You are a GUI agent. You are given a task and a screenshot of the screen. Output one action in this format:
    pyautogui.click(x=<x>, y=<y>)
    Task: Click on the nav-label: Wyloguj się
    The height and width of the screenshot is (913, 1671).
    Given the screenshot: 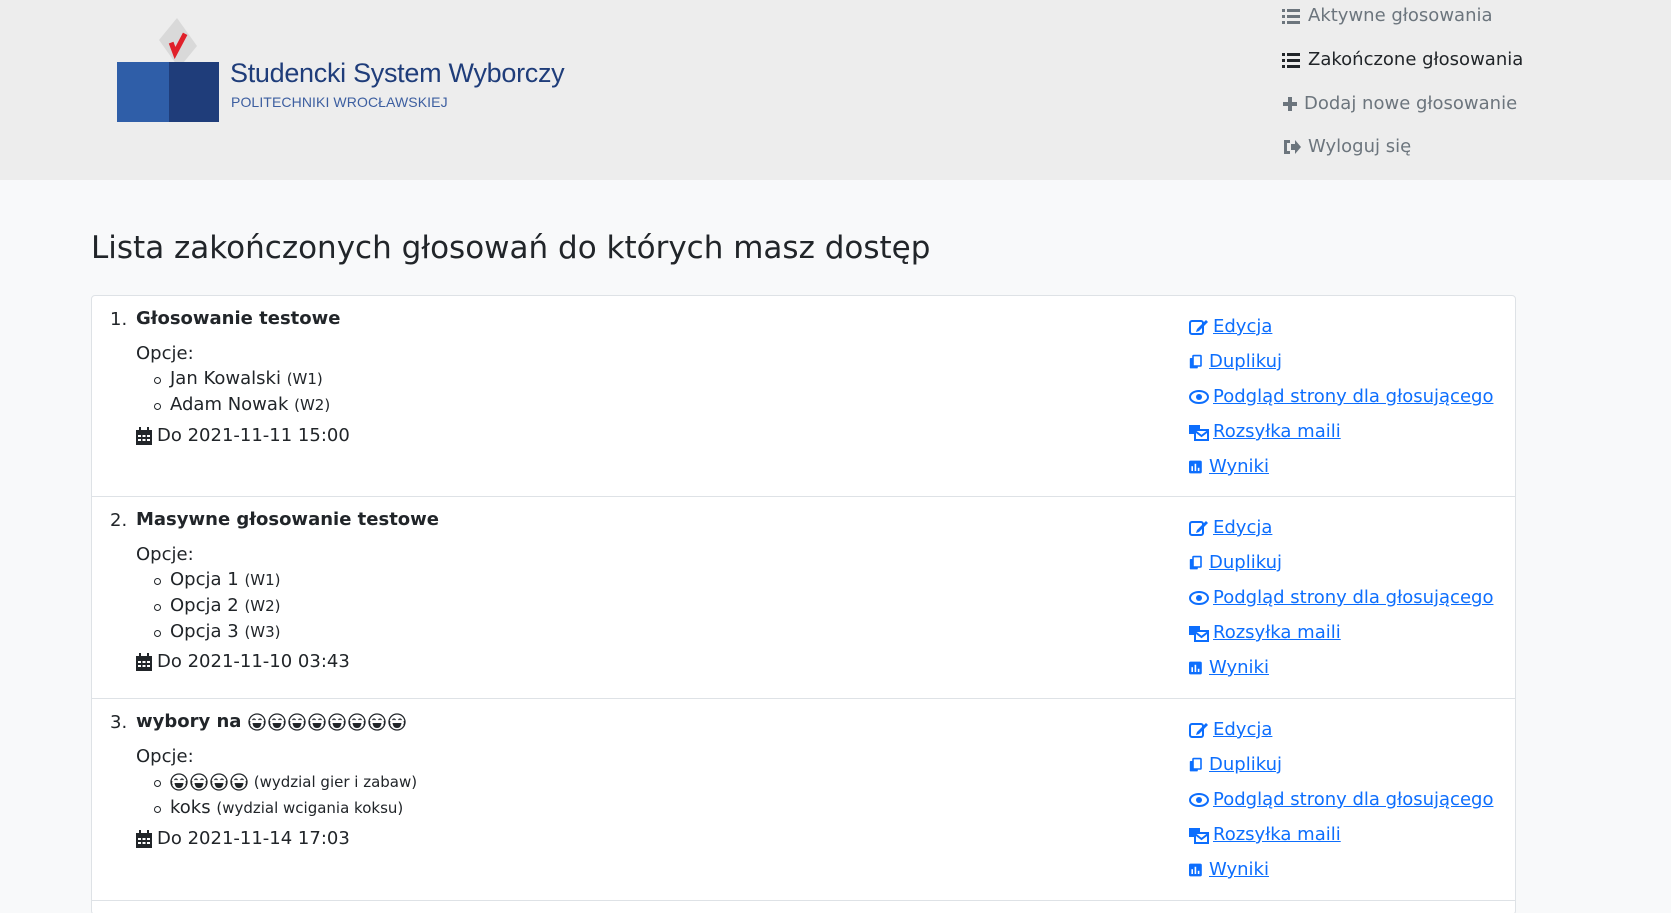 What is the action you would take?
    pyautogui.click(x=1360, y=146)
    